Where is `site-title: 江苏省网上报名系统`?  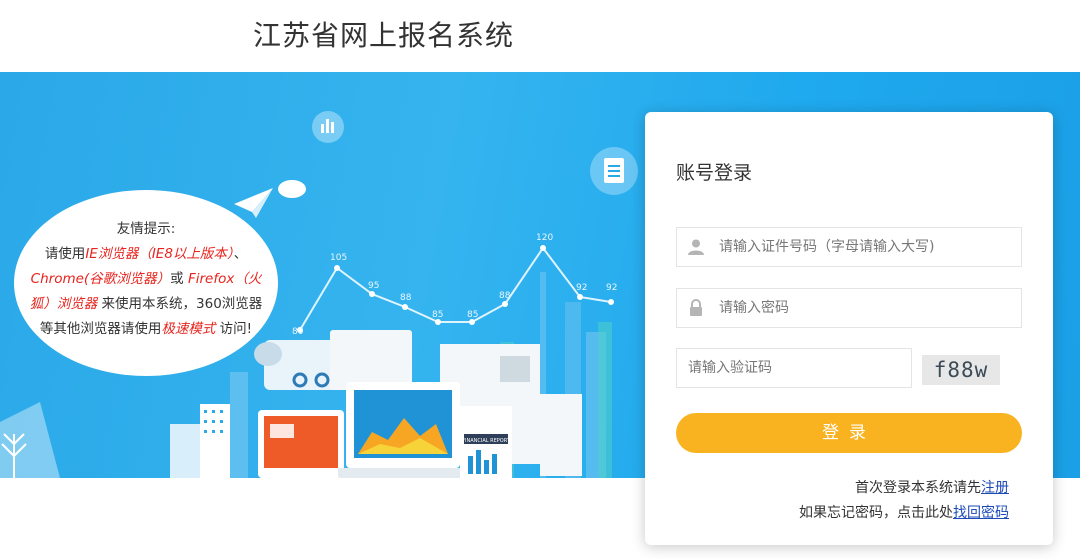
site-title: 江苏省网上报名系统 is located at coordinates (384, 35).